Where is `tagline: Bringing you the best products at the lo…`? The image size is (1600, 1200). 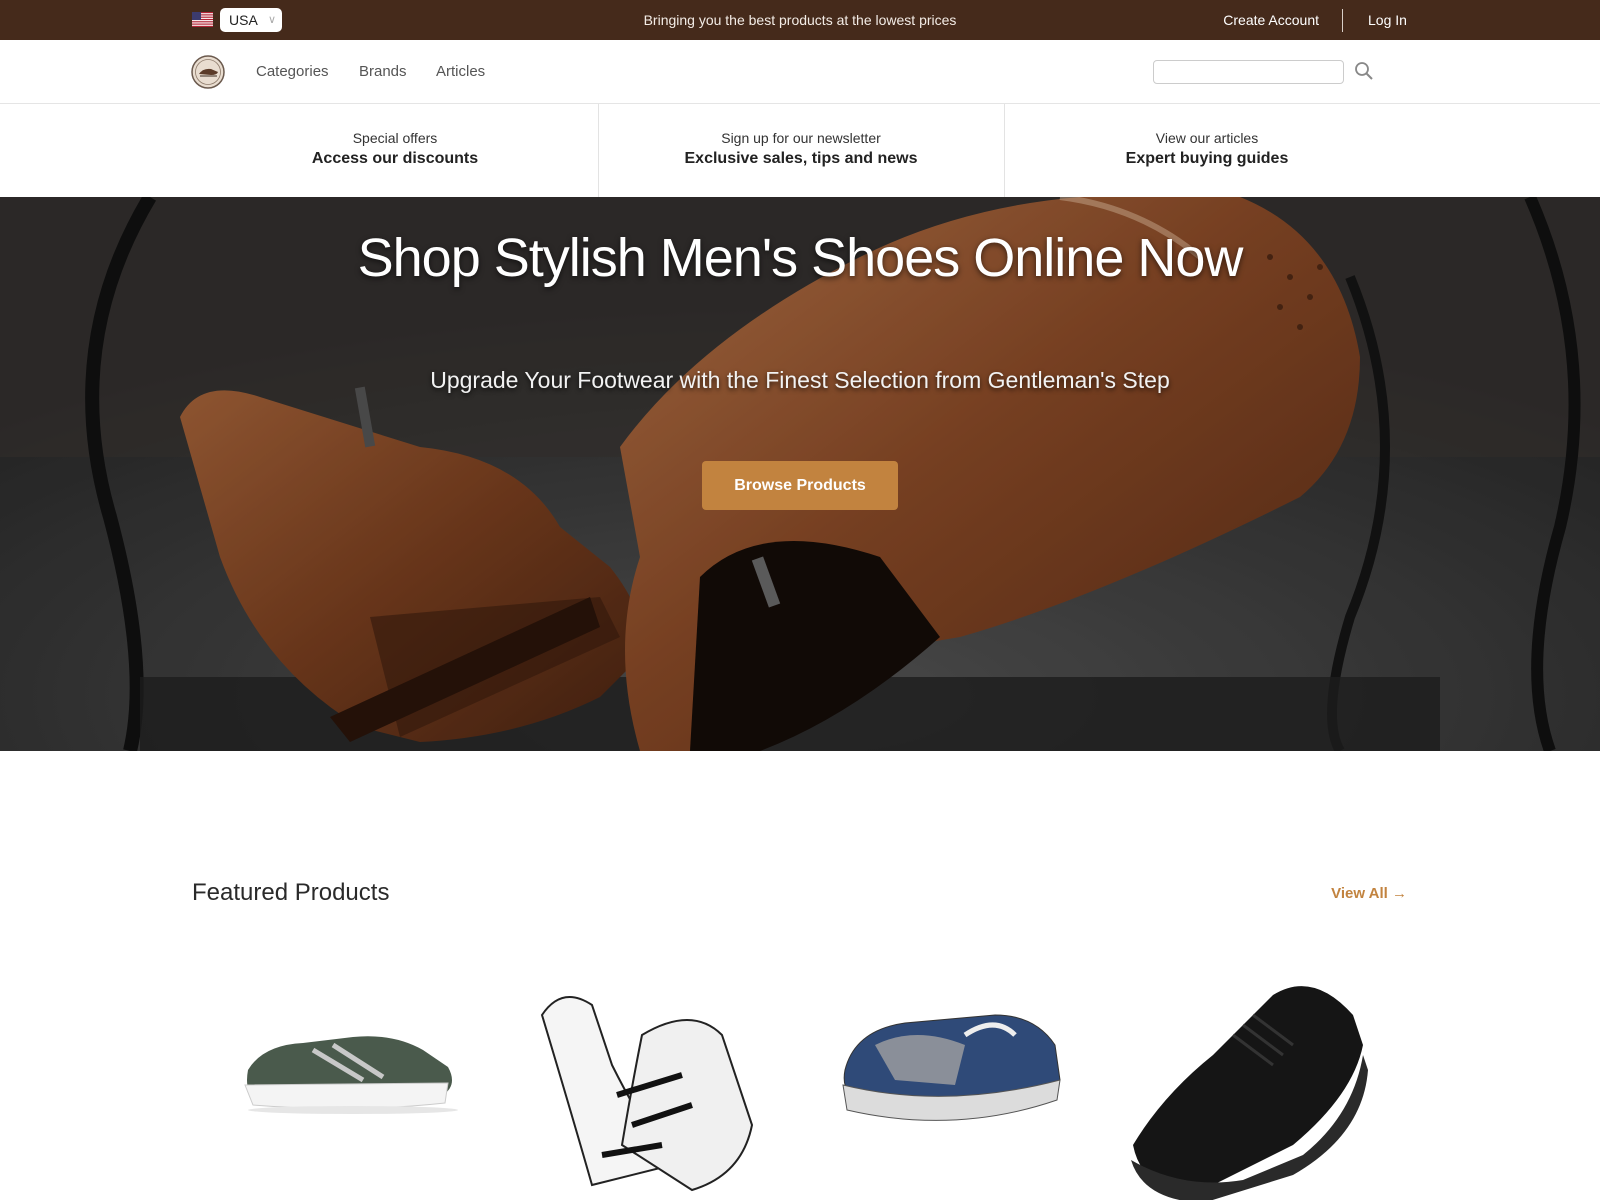 tagline: Bringing you the best products at the lo… is located at coordinates (800, 20).